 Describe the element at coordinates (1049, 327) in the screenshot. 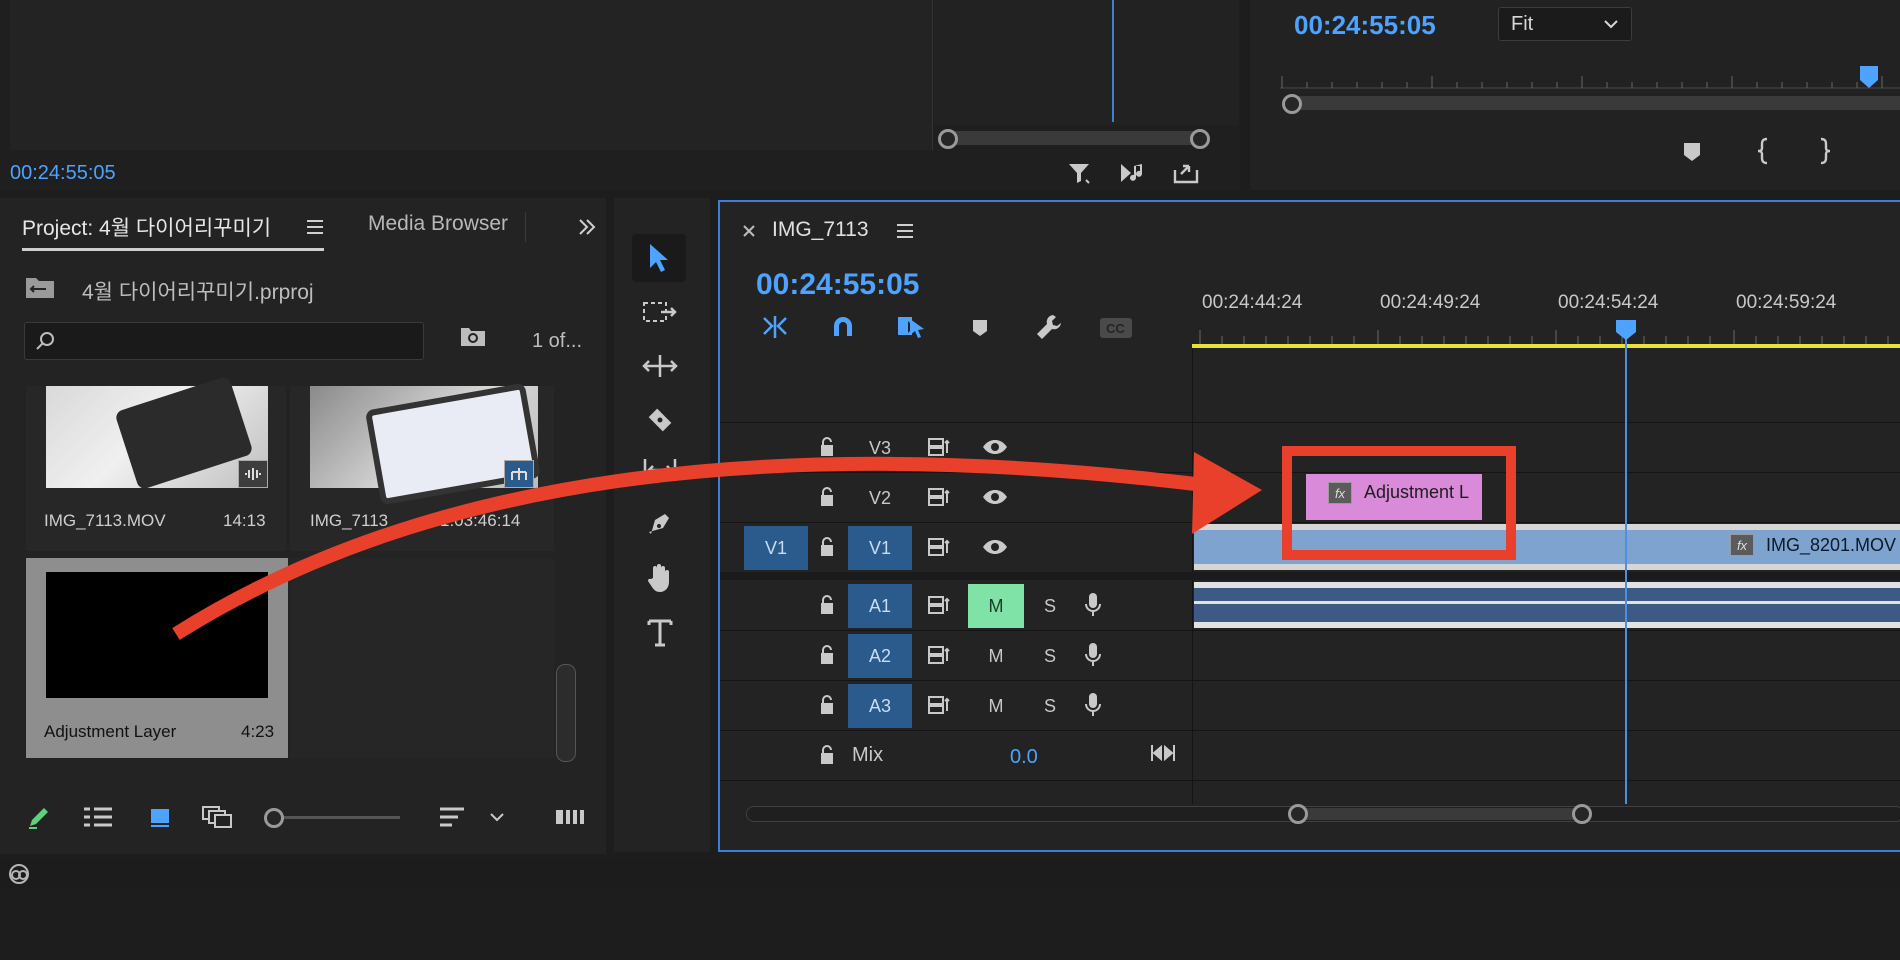

I see `wrench-icon` at that location.